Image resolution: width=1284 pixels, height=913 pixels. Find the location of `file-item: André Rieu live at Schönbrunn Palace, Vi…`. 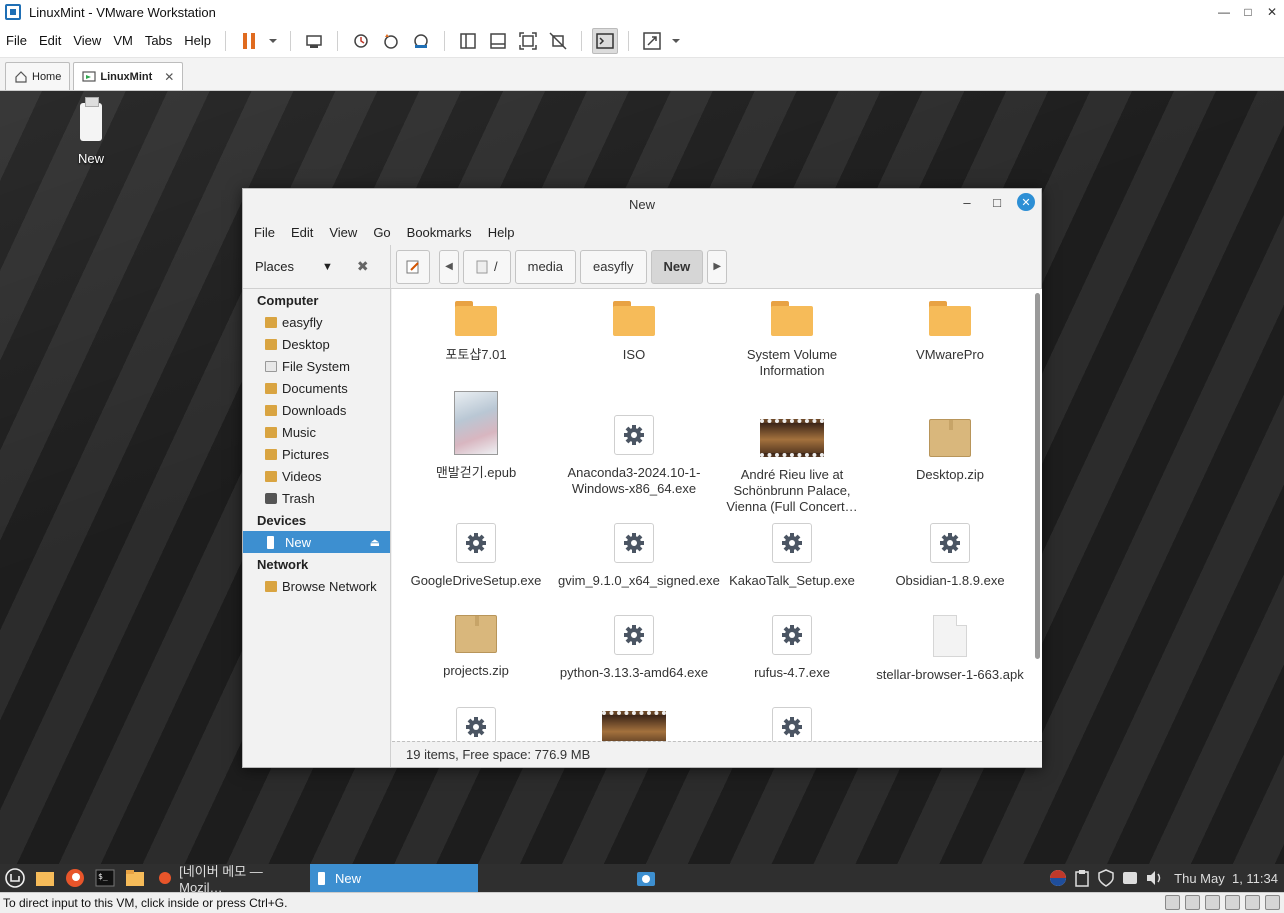

file-item: André Rieu live at Schönbrunn Palace, Vi… is located at coordinates (792, 467).